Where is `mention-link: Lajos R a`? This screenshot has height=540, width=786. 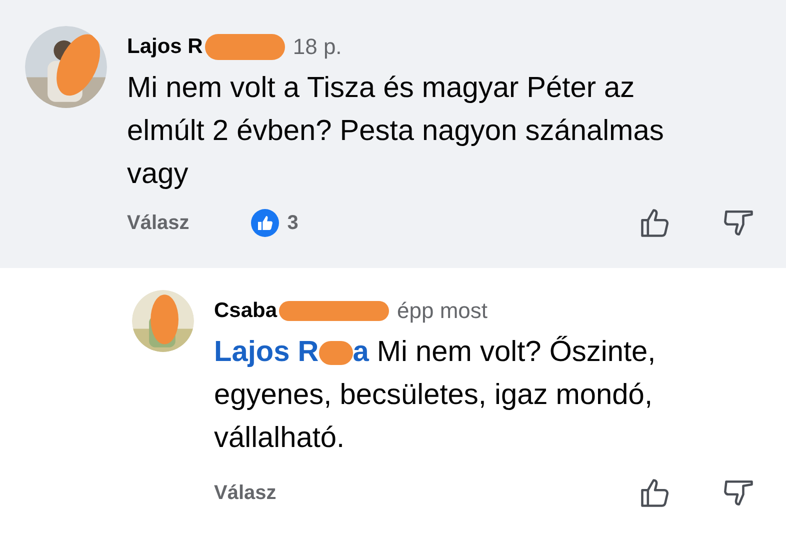 mention-link: Lajos R a is located at coordinates (291, 352).